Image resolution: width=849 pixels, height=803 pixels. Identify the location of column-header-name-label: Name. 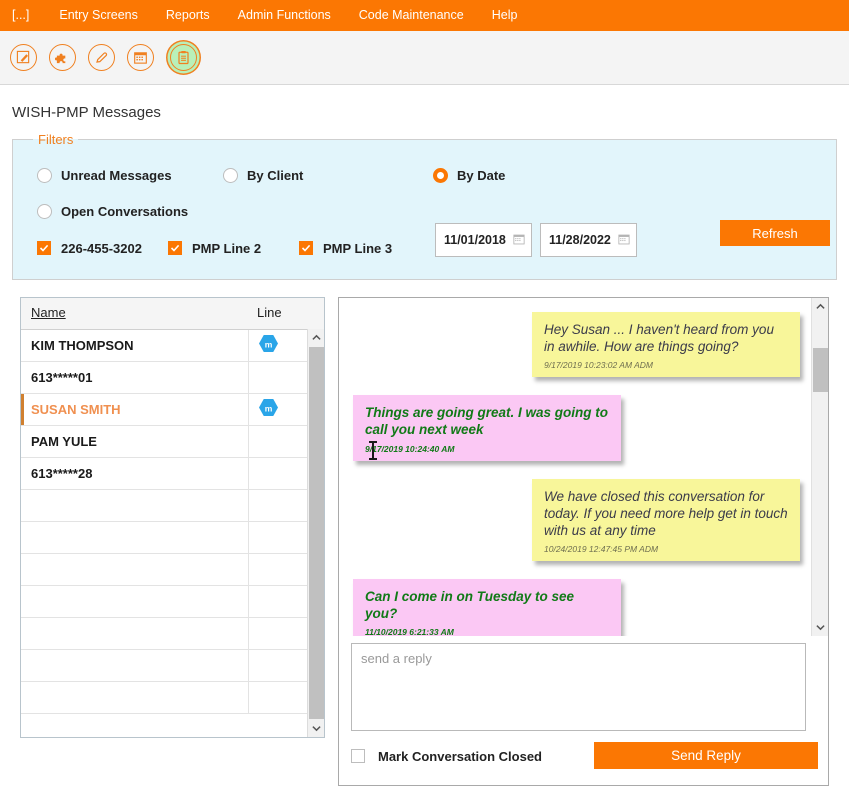
(48, 313).